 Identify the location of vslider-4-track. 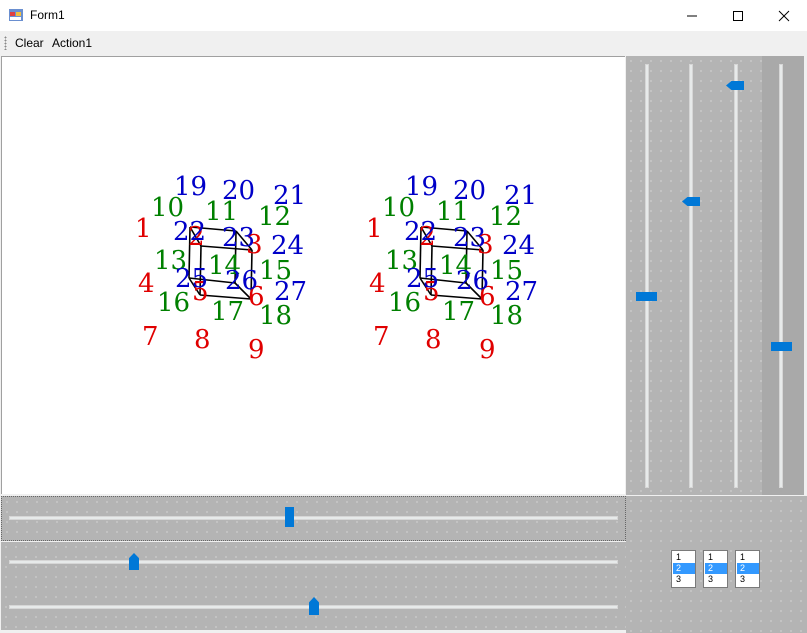
(781, 276).